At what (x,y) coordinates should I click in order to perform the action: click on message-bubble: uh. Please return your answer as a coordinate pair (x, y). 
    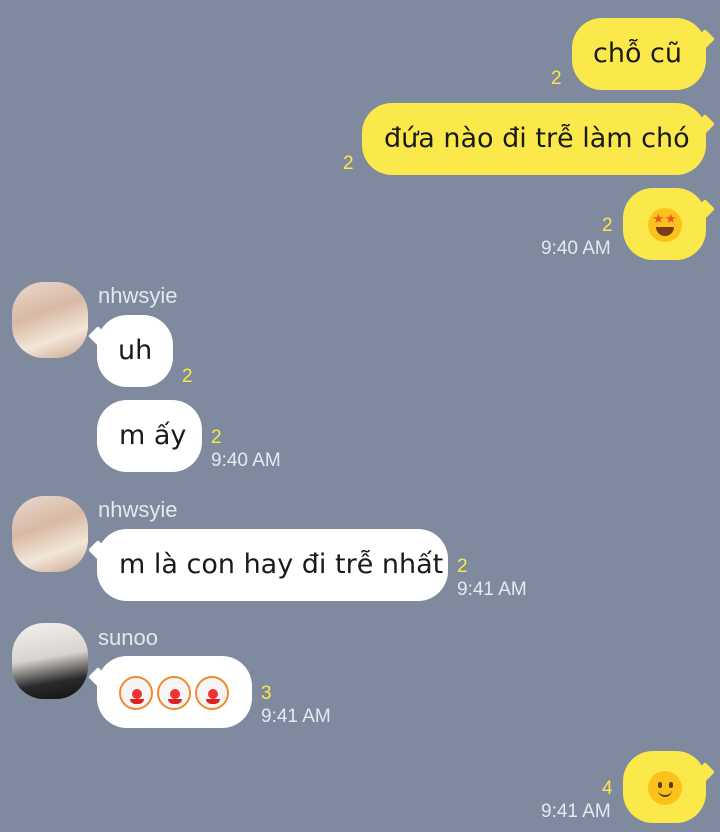
    Looking at the image, I should click on (135, 351).